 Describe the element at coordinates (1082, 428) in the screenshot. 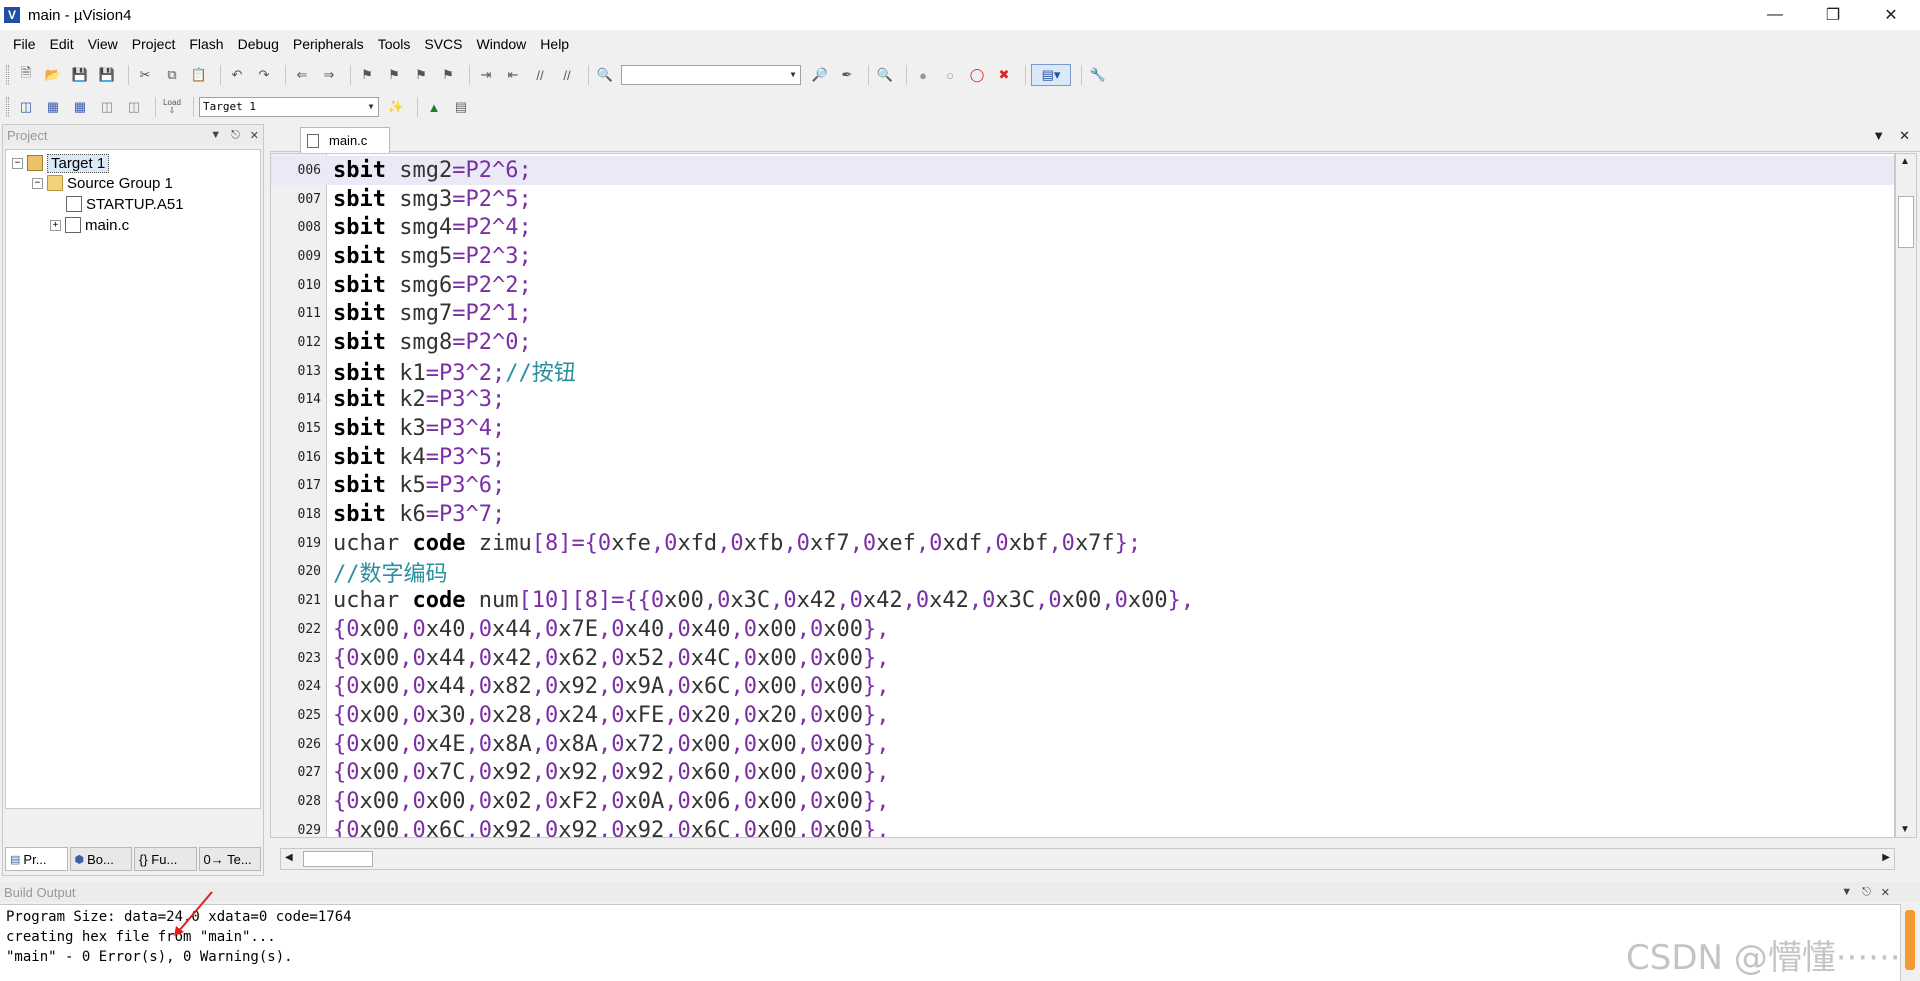

I see `code-line: 015 sbit k3=P3^4;` at that location.